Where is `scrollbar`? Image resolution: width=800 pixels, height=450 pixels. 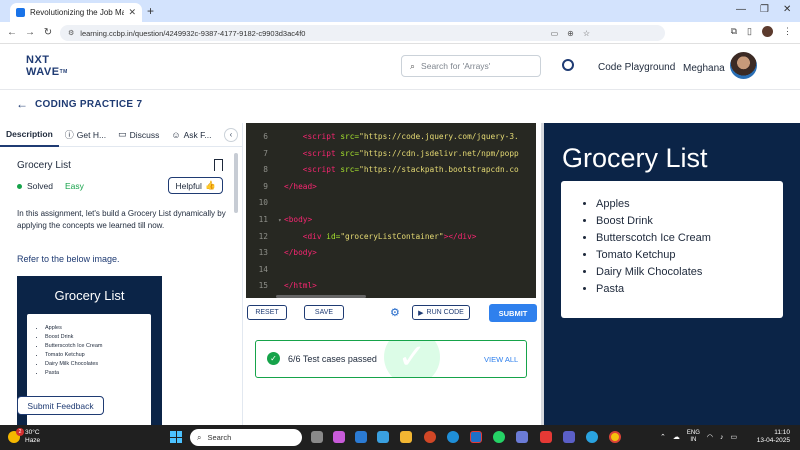
scrollbar is located at coordinates (236, 183).